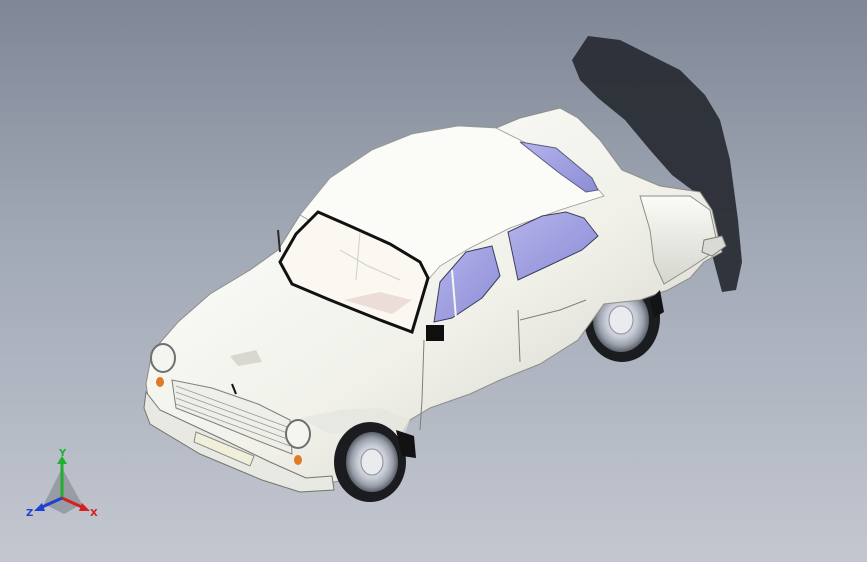  I want to click on z-axis-arrow-icon, so click(39, 507).